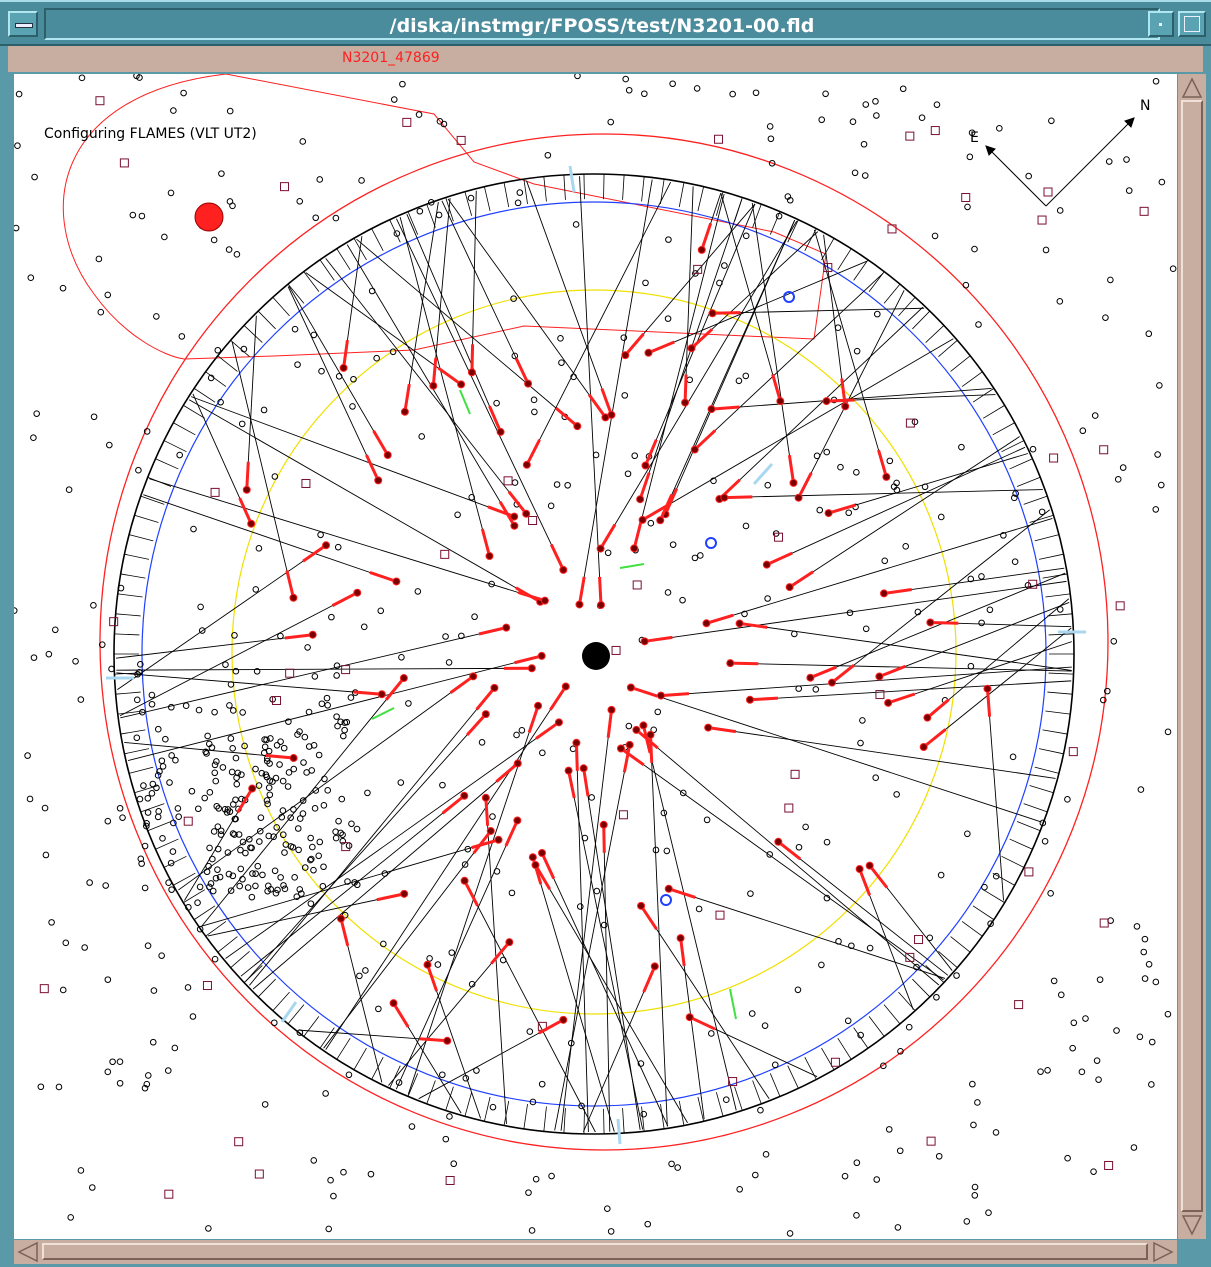 This screenshot has height=1267, width=1211. What do you see at coordinates (1161, 24) in the screenshot?
I see `minimize-icon` at bounding box center [1161, 24].